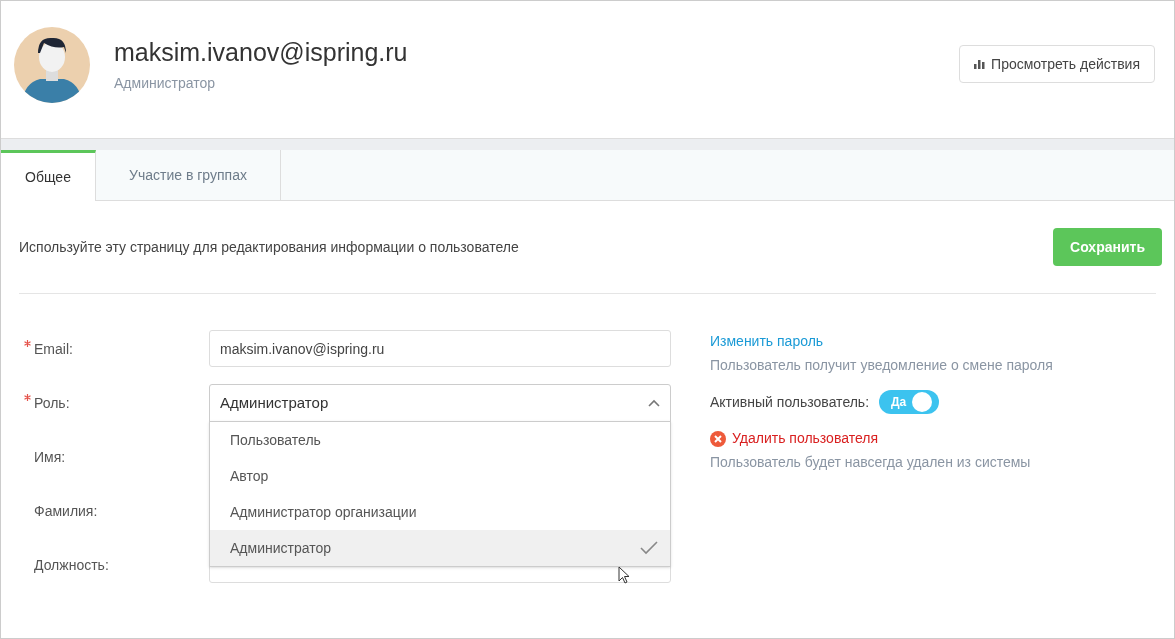  What do you see at coordinates (53, 349) in the screenshot?
I see `field-label: Email:` at bounding box center [53, 349].